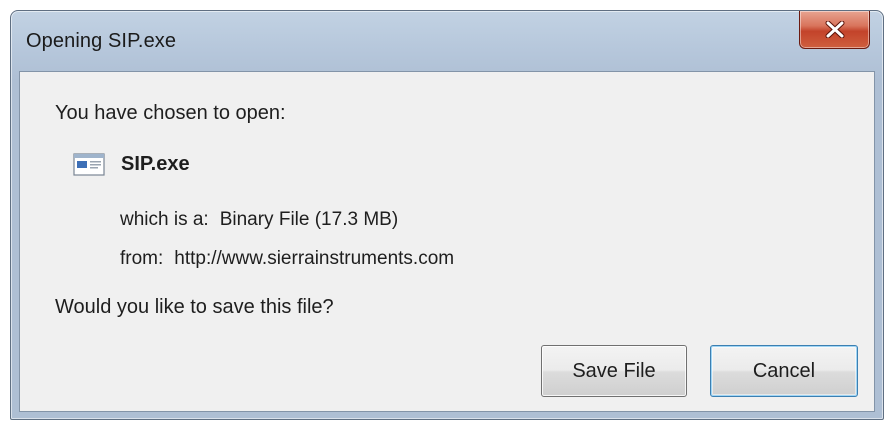 This screenshot has width=893, height=423. Describe the element at coordinates (314, 258) in the screenshot. I see `file-source-url: http://www.sierrainstruments.com` at that location.